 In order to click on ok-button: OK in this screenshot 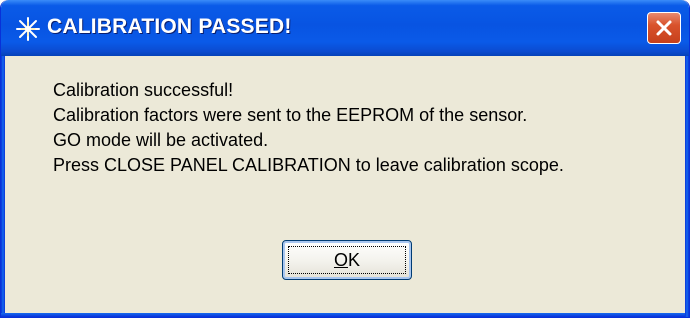, I will do `click(347, 260)`.